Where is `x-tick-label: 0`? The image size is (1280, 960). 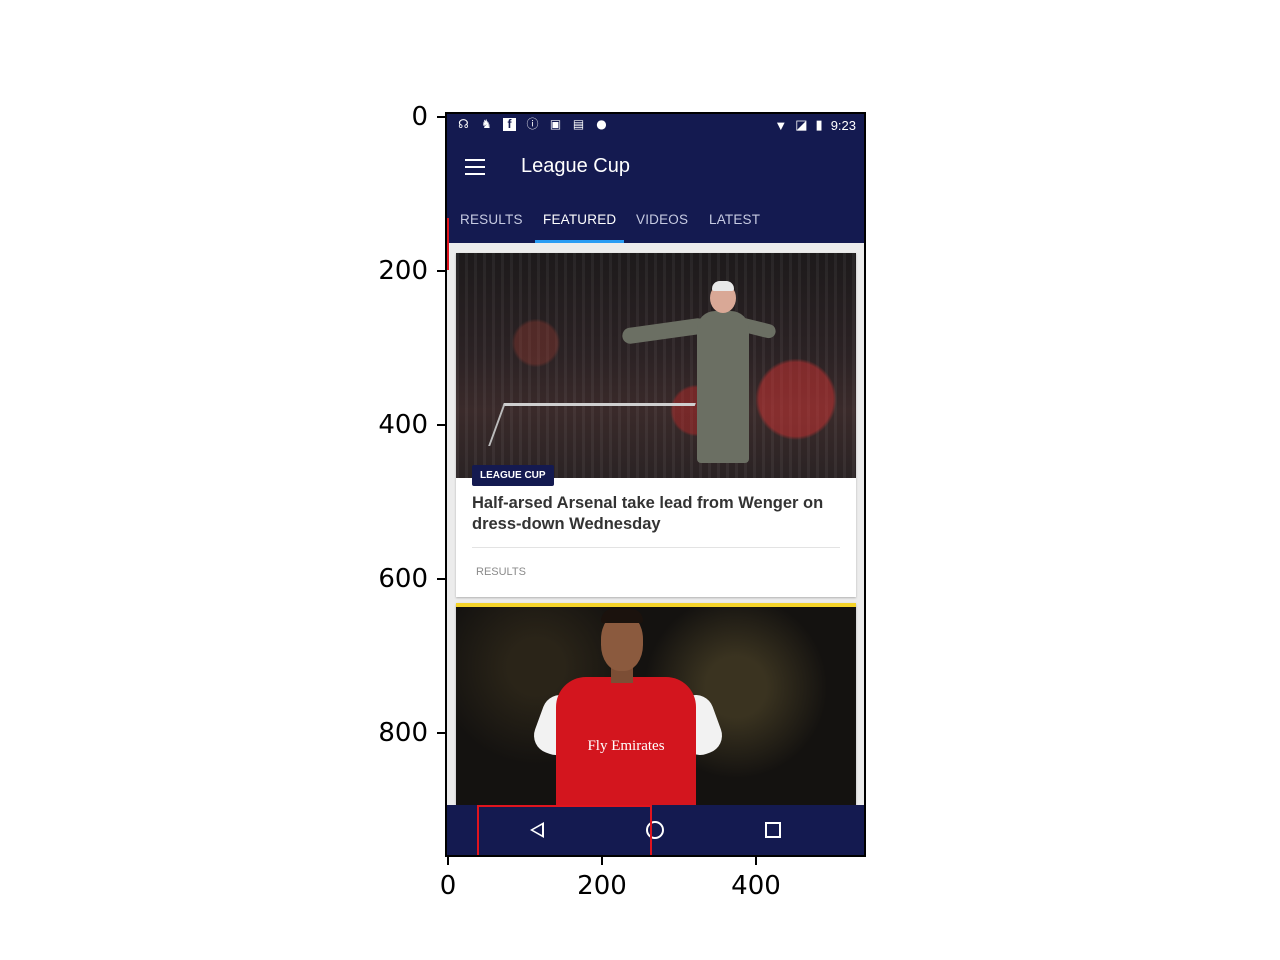
x-tick-label: 0 is located at coordinates (448, 886).